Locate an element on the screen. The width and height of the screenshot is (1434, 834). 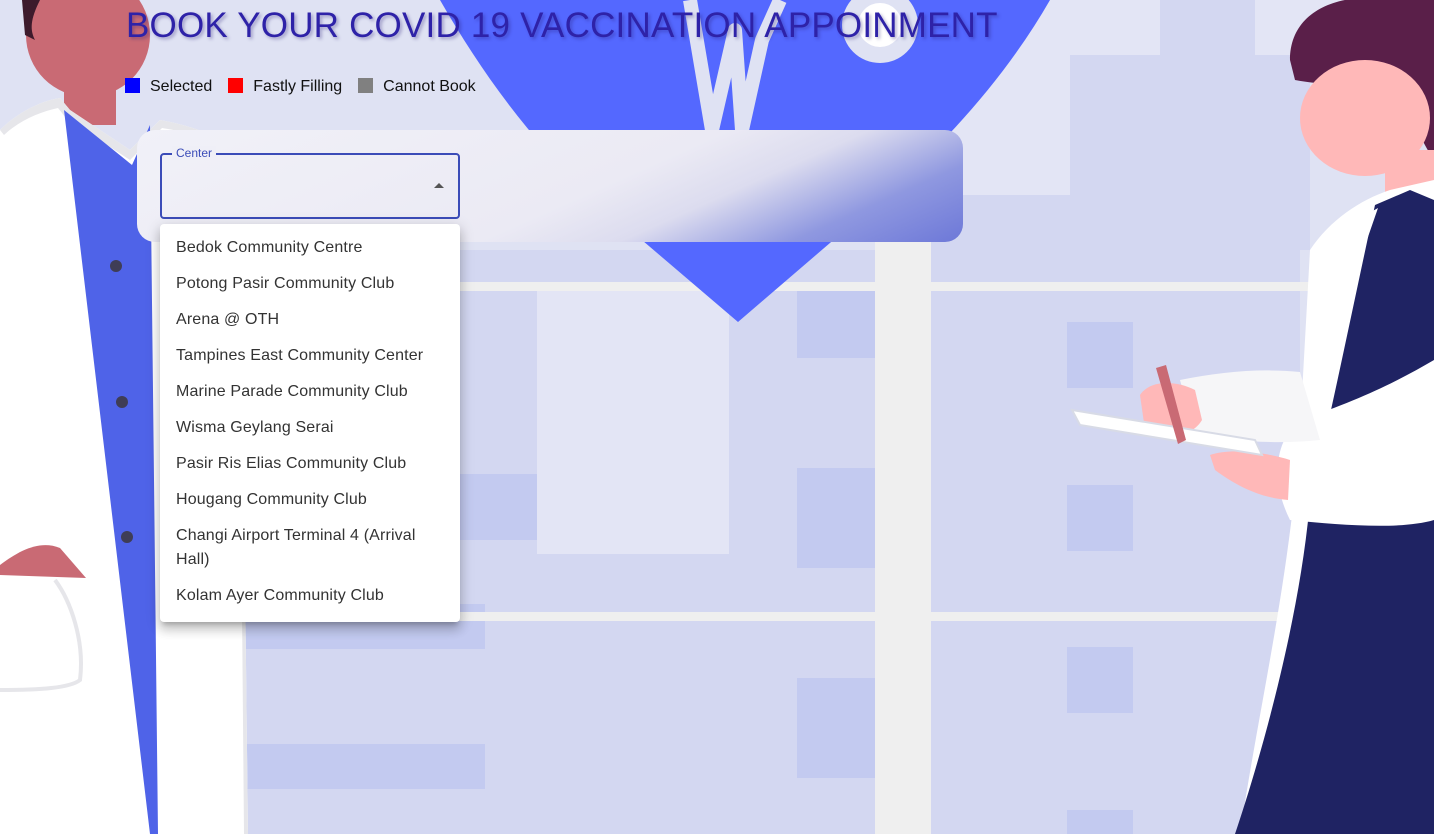
legend-label-fastly-filling: Fastly Filling is located at coordinates (298, 86).